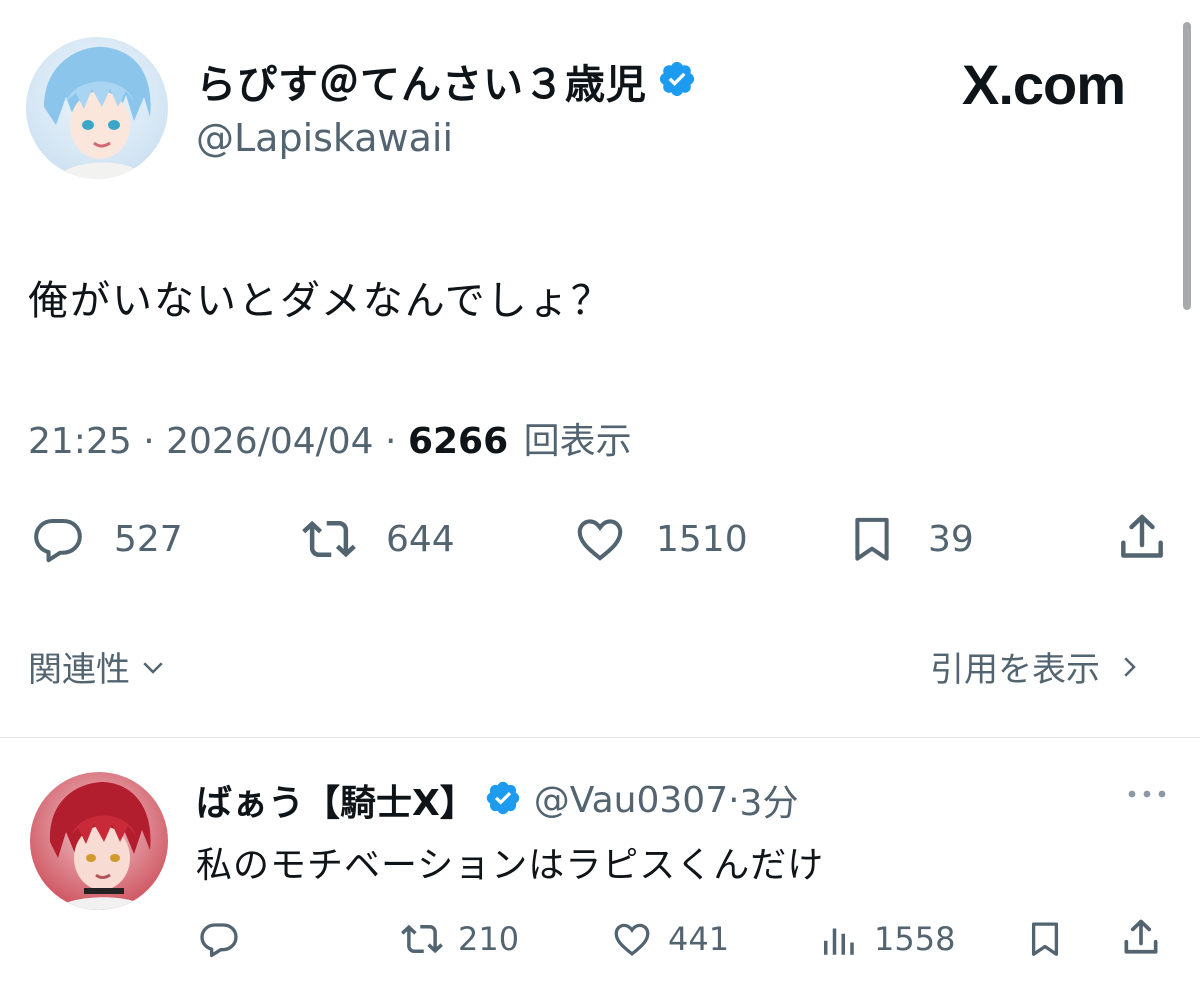 The height and width of the screenshot is (982, 1200). What do you see at coordinates (79, 670) in the screenshot?
I see `relevance-label: 関連性` at bounding box center [79, 670].